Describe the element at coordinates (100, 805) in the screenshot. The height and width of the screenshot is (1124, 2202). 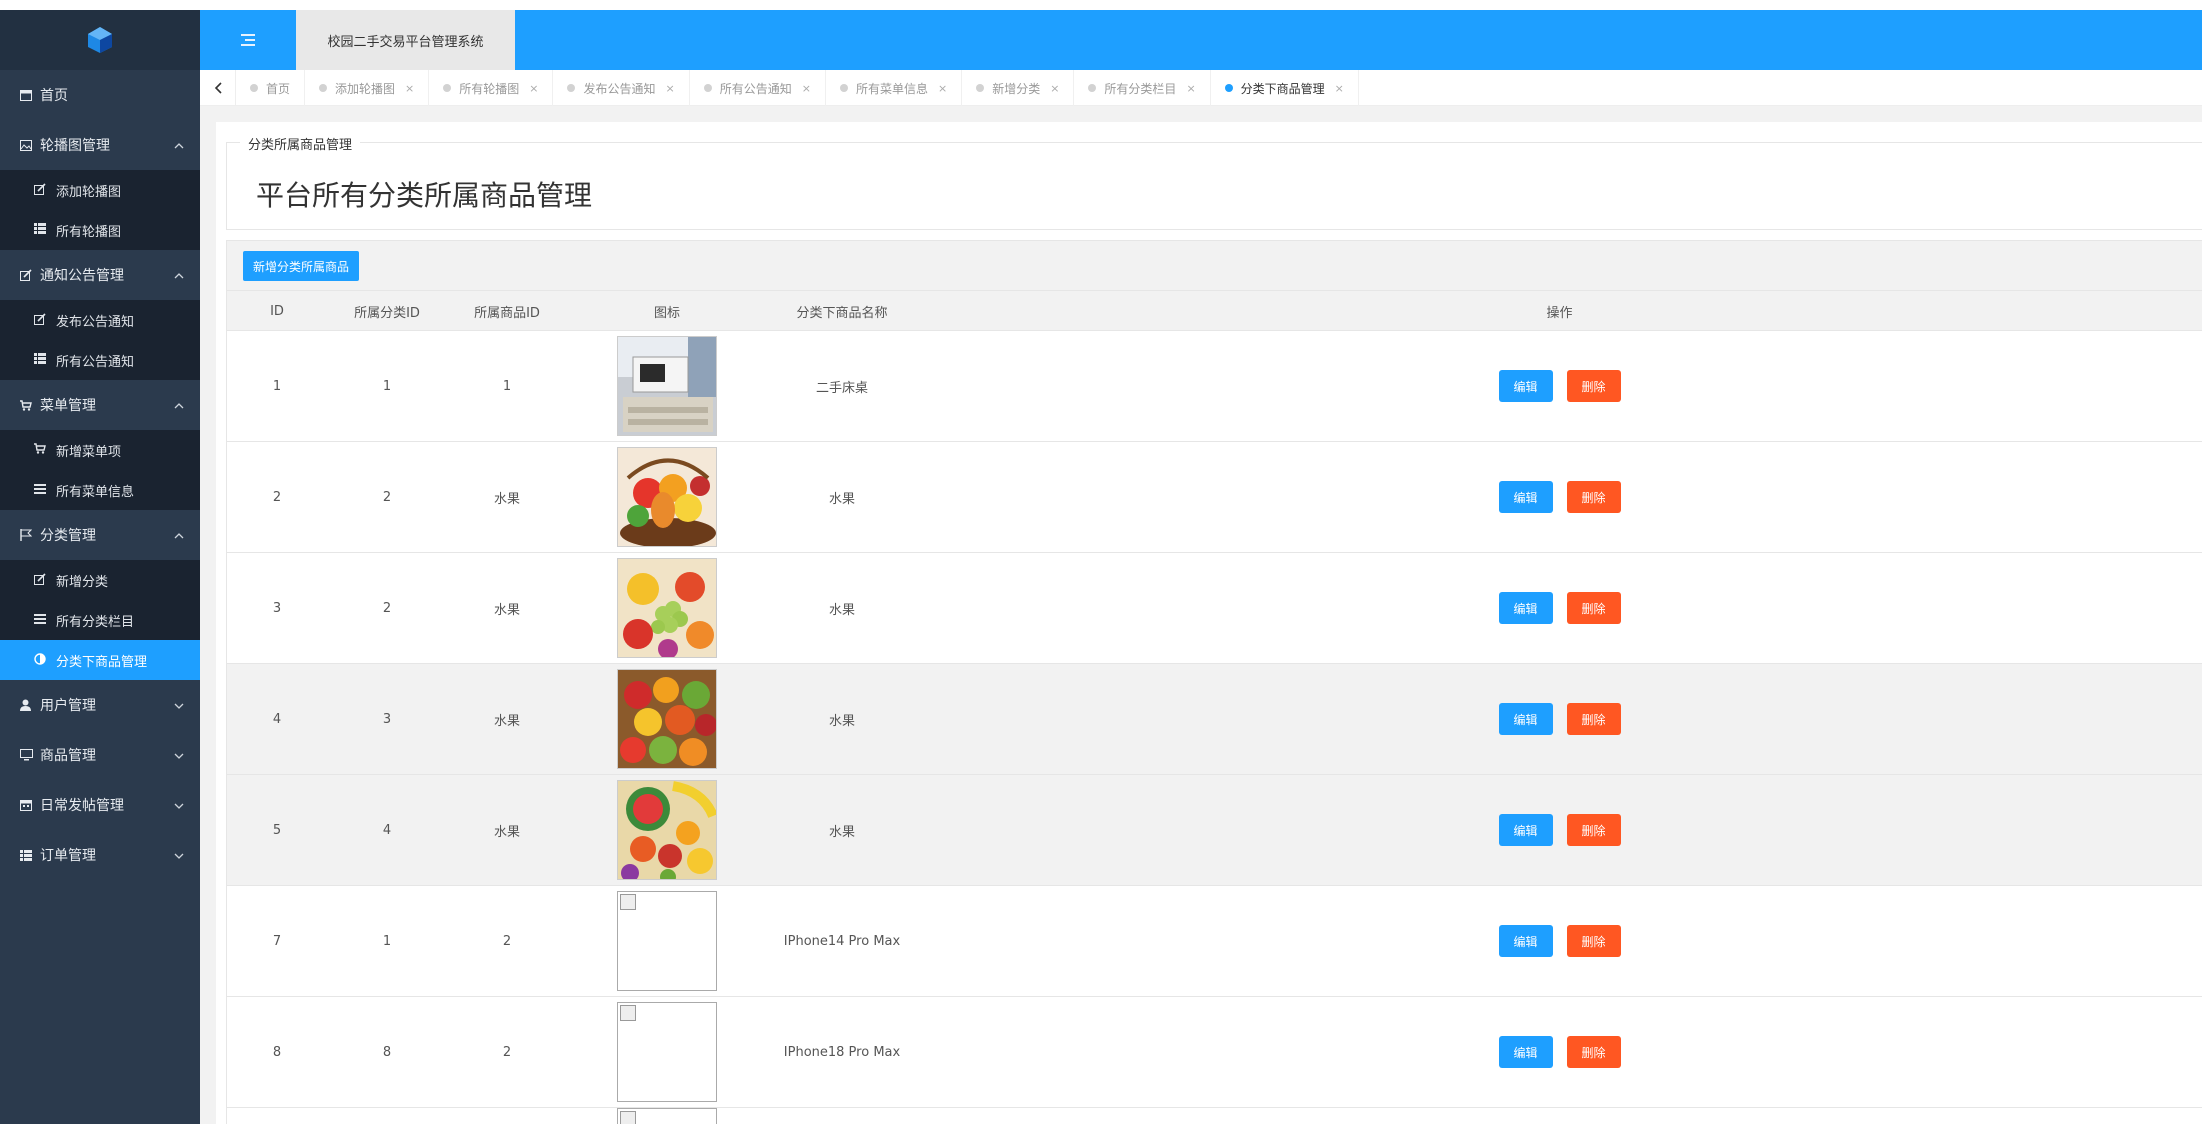
I see `sidebar-group-6: 日常发帖管理` at that location.